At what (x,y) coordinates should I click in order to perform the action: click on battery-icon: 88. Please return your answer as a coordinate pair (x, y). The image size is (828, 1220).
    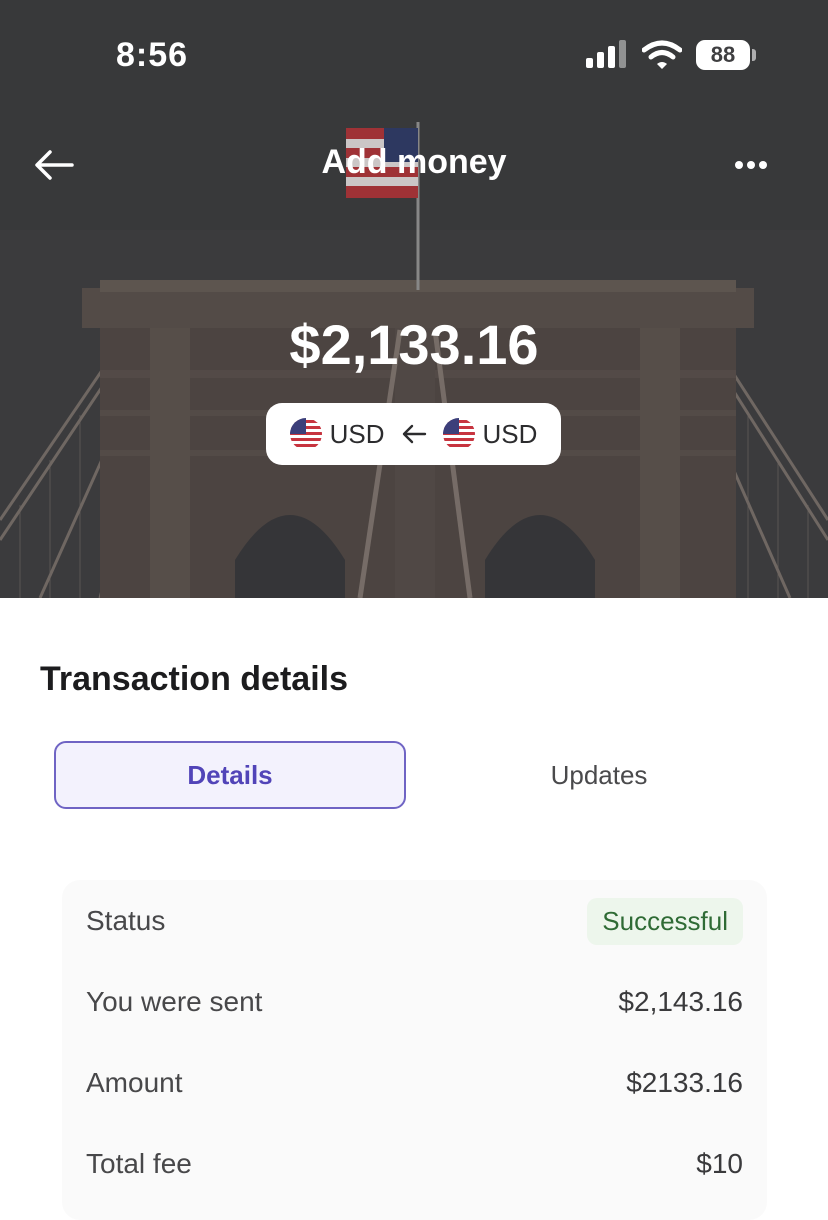
    Looking at the image, I should click on (723, 55).